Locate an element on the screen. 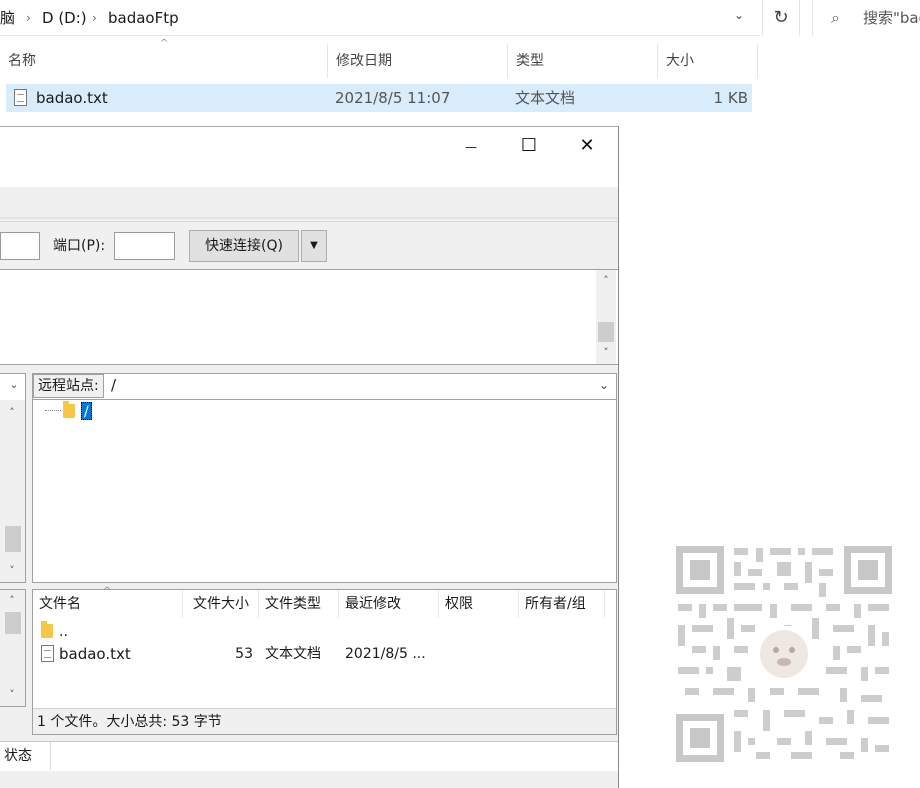 Image resolution: width=920 pixels, height=788 pixels. local-tree-pane: ⌄ ˄ ˅ is located at coordinates (13, 478).